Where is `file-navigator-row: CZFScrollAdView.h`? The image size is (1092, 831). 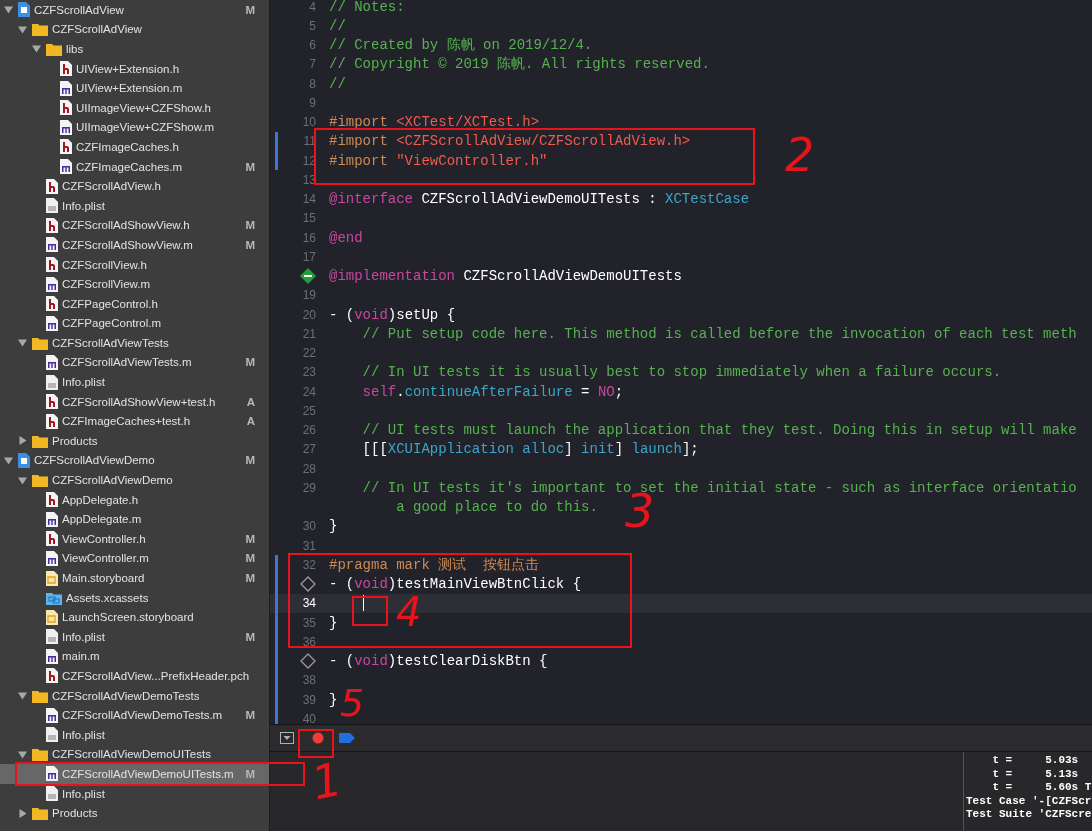 file-navigator-row: CZFScrollAdView.h is located at coordinates (134, 186).